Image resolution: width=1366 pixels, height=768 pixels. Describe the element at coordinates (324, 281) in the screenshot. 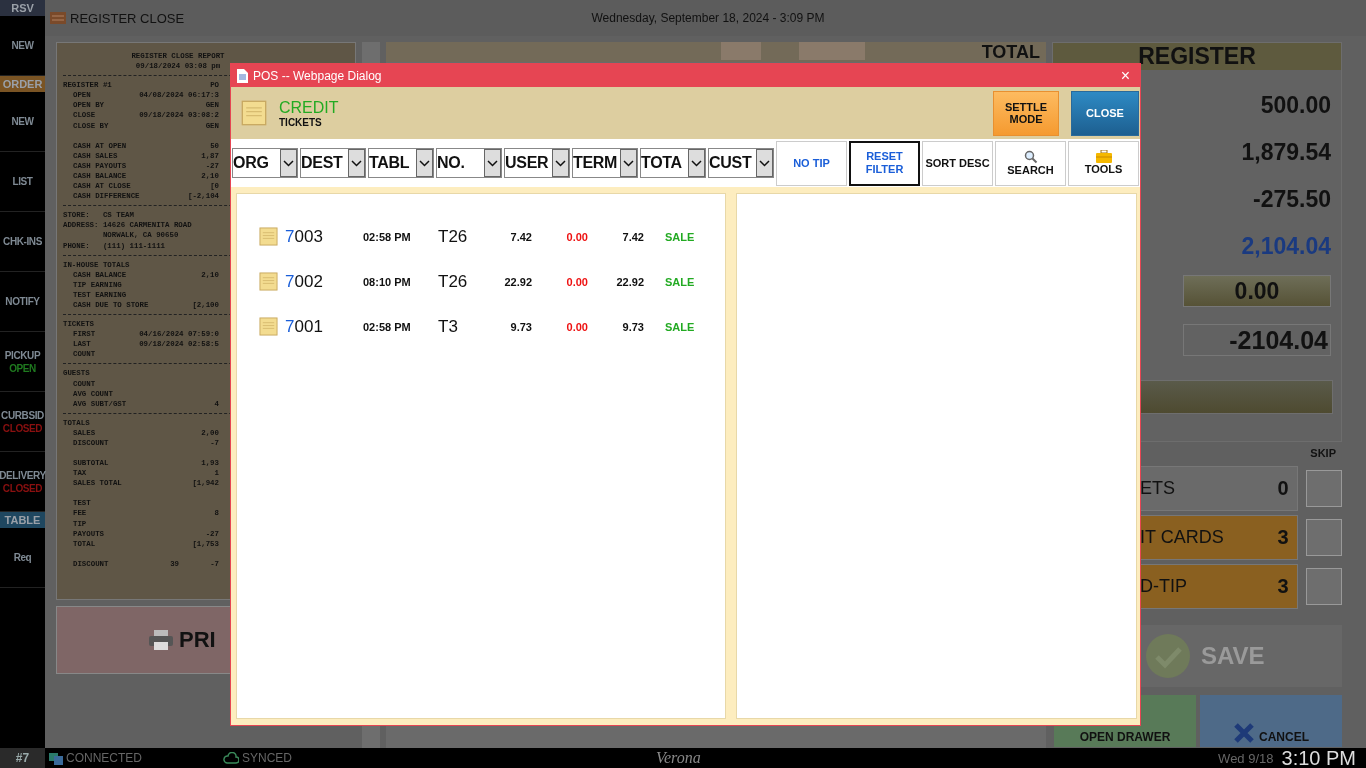

I see `ticket-number: 7002` at that location.